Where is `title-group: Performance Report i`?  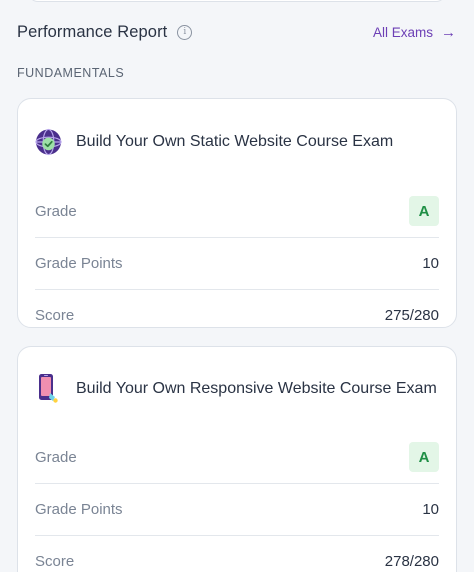
title-group: Performance Report i is located at coordinates (105, 32).